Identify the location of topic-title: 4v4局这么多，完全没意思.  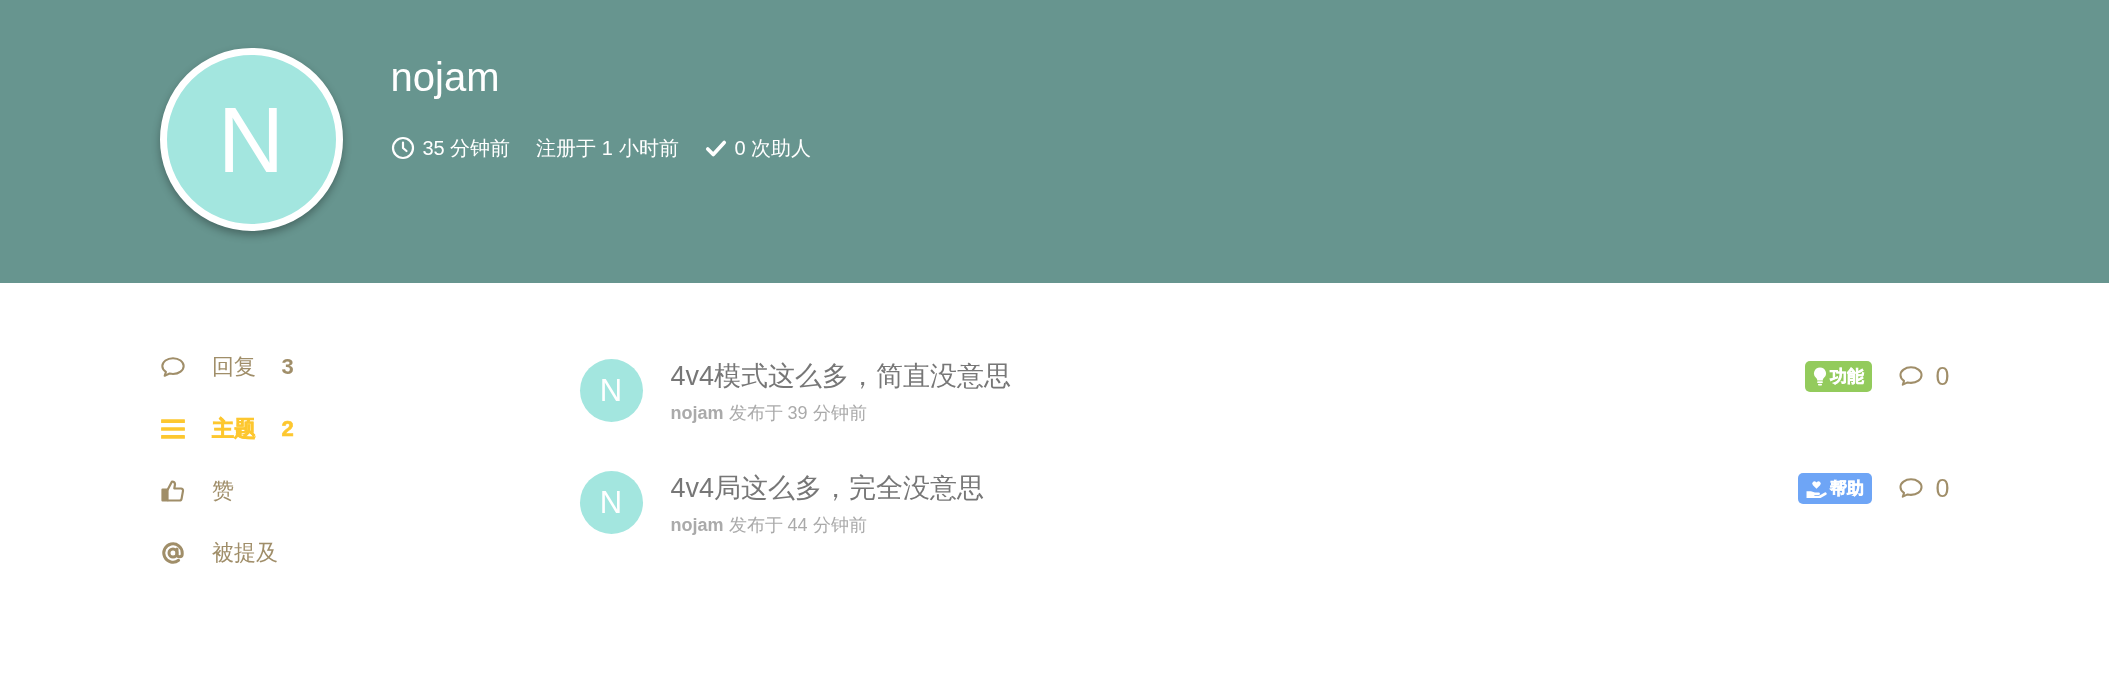
(827, 488).